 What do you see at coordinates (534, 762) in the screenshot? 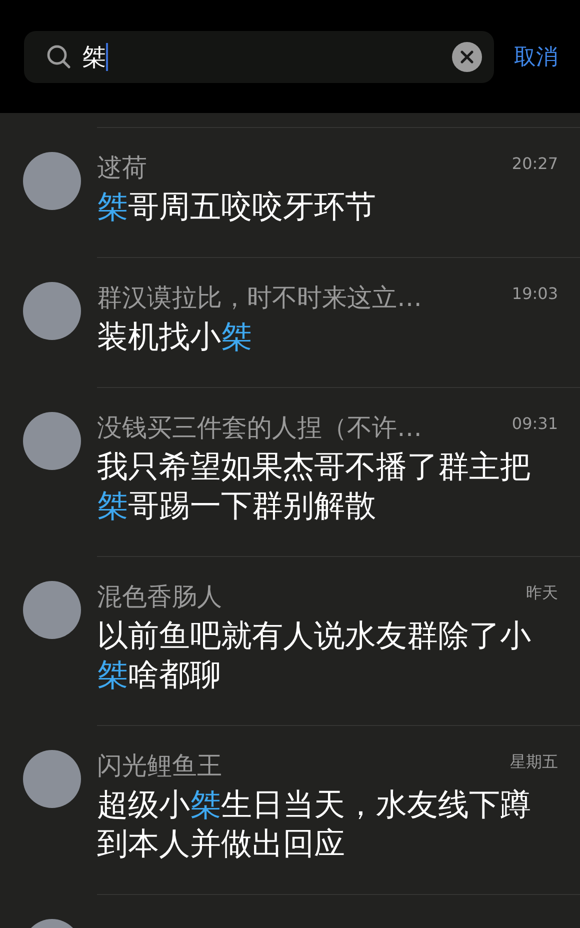
I see `message-time: 星期五` at bounding box center [534, 762].